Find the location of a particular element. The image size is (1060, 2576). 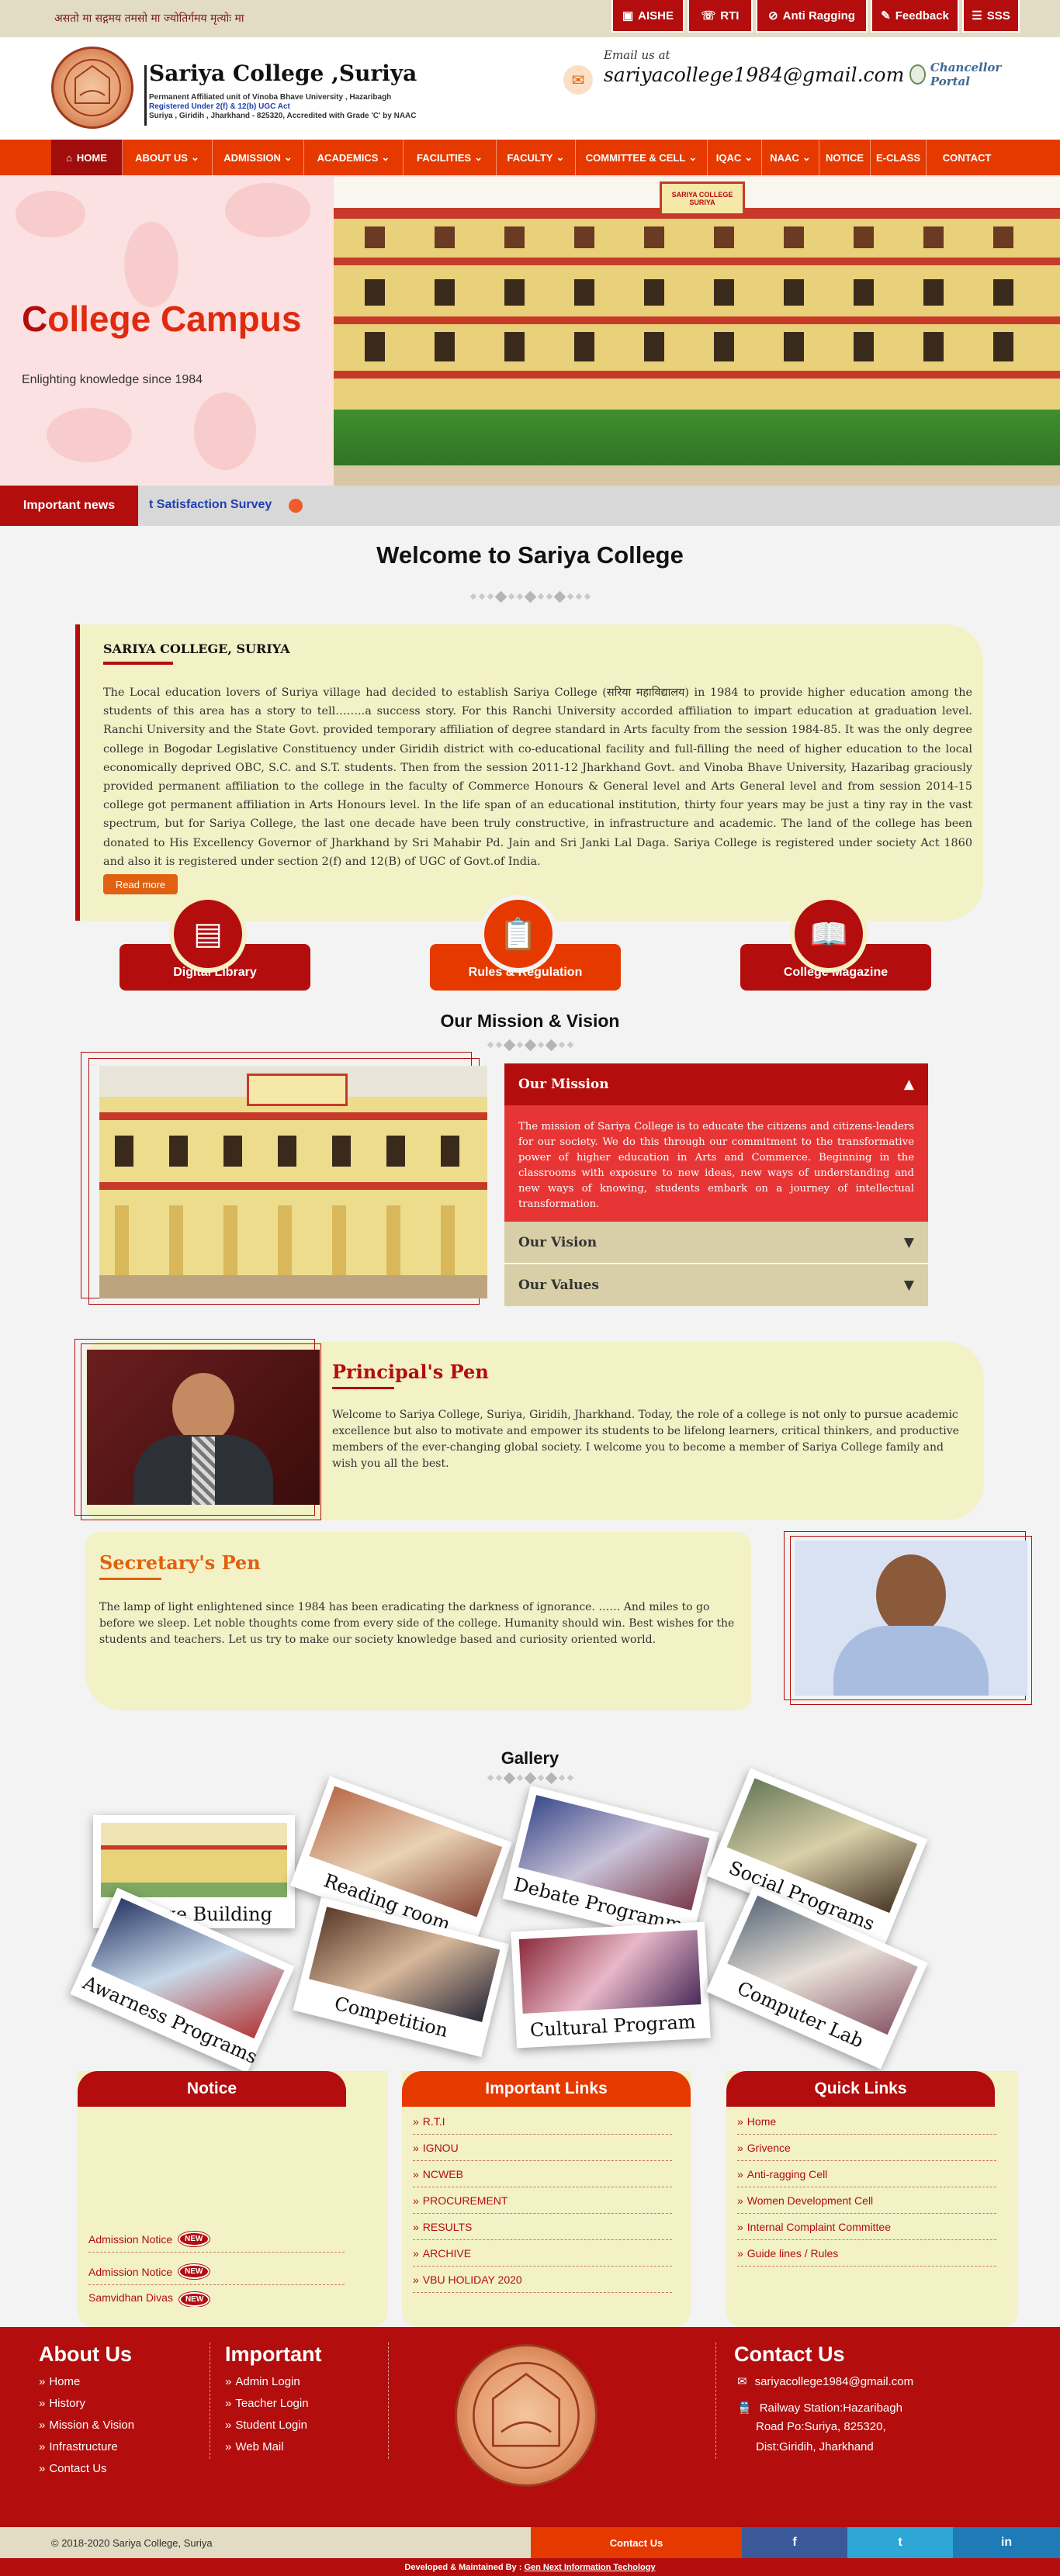

nav-admission: ADMISSION ⌄ is located at coordinates (258, 157).